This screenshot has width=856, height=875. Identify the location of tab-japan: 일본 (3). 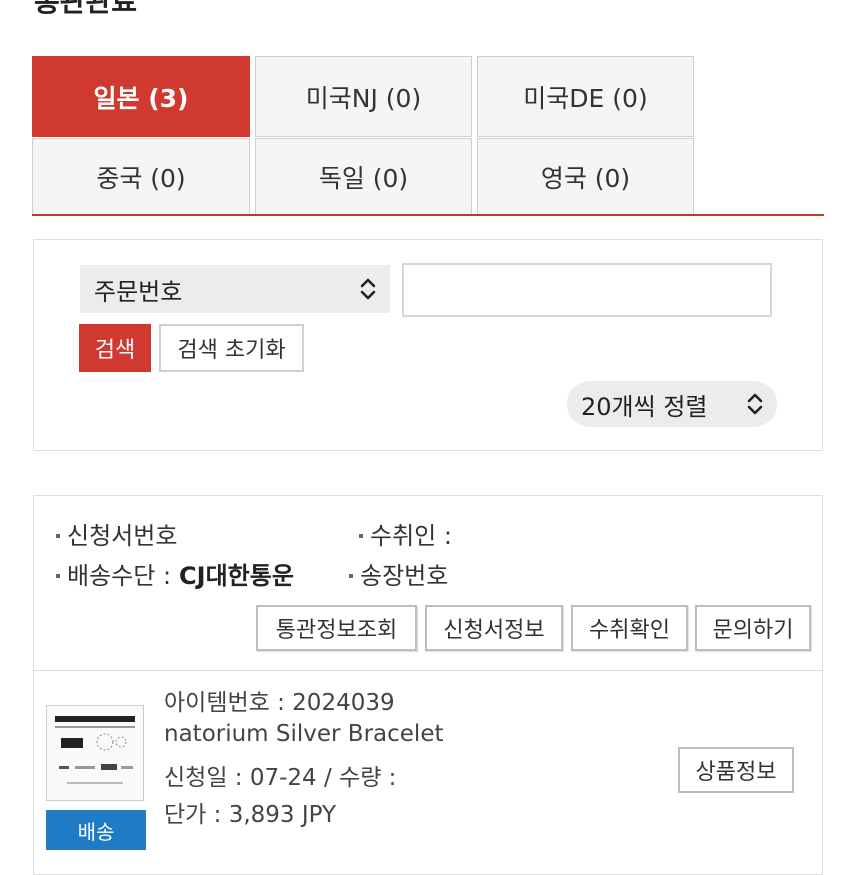
(141, 96).